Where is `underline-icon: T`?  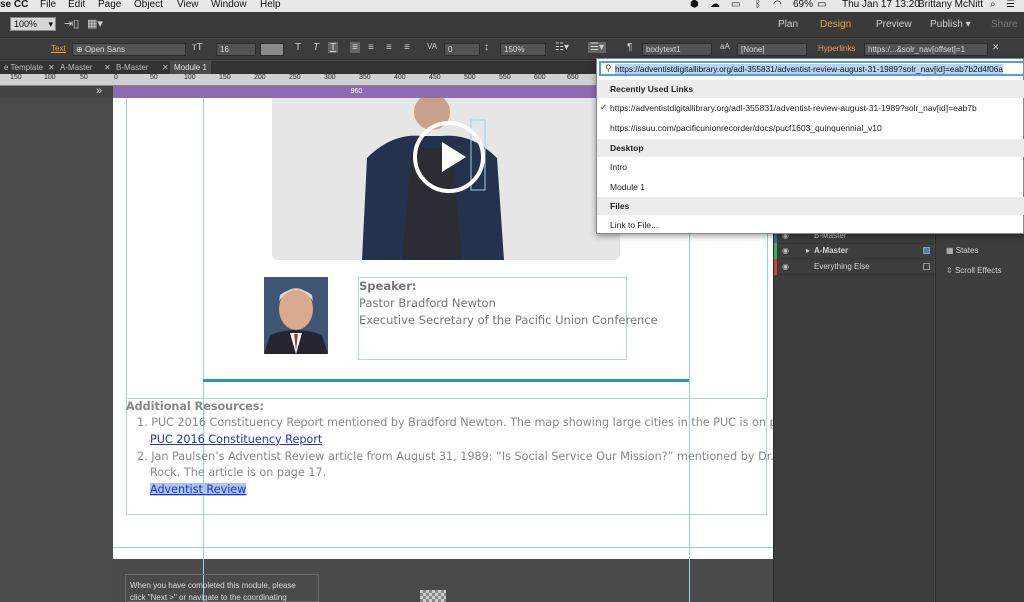
underline-icon: T is located at coordinates (333, 47).